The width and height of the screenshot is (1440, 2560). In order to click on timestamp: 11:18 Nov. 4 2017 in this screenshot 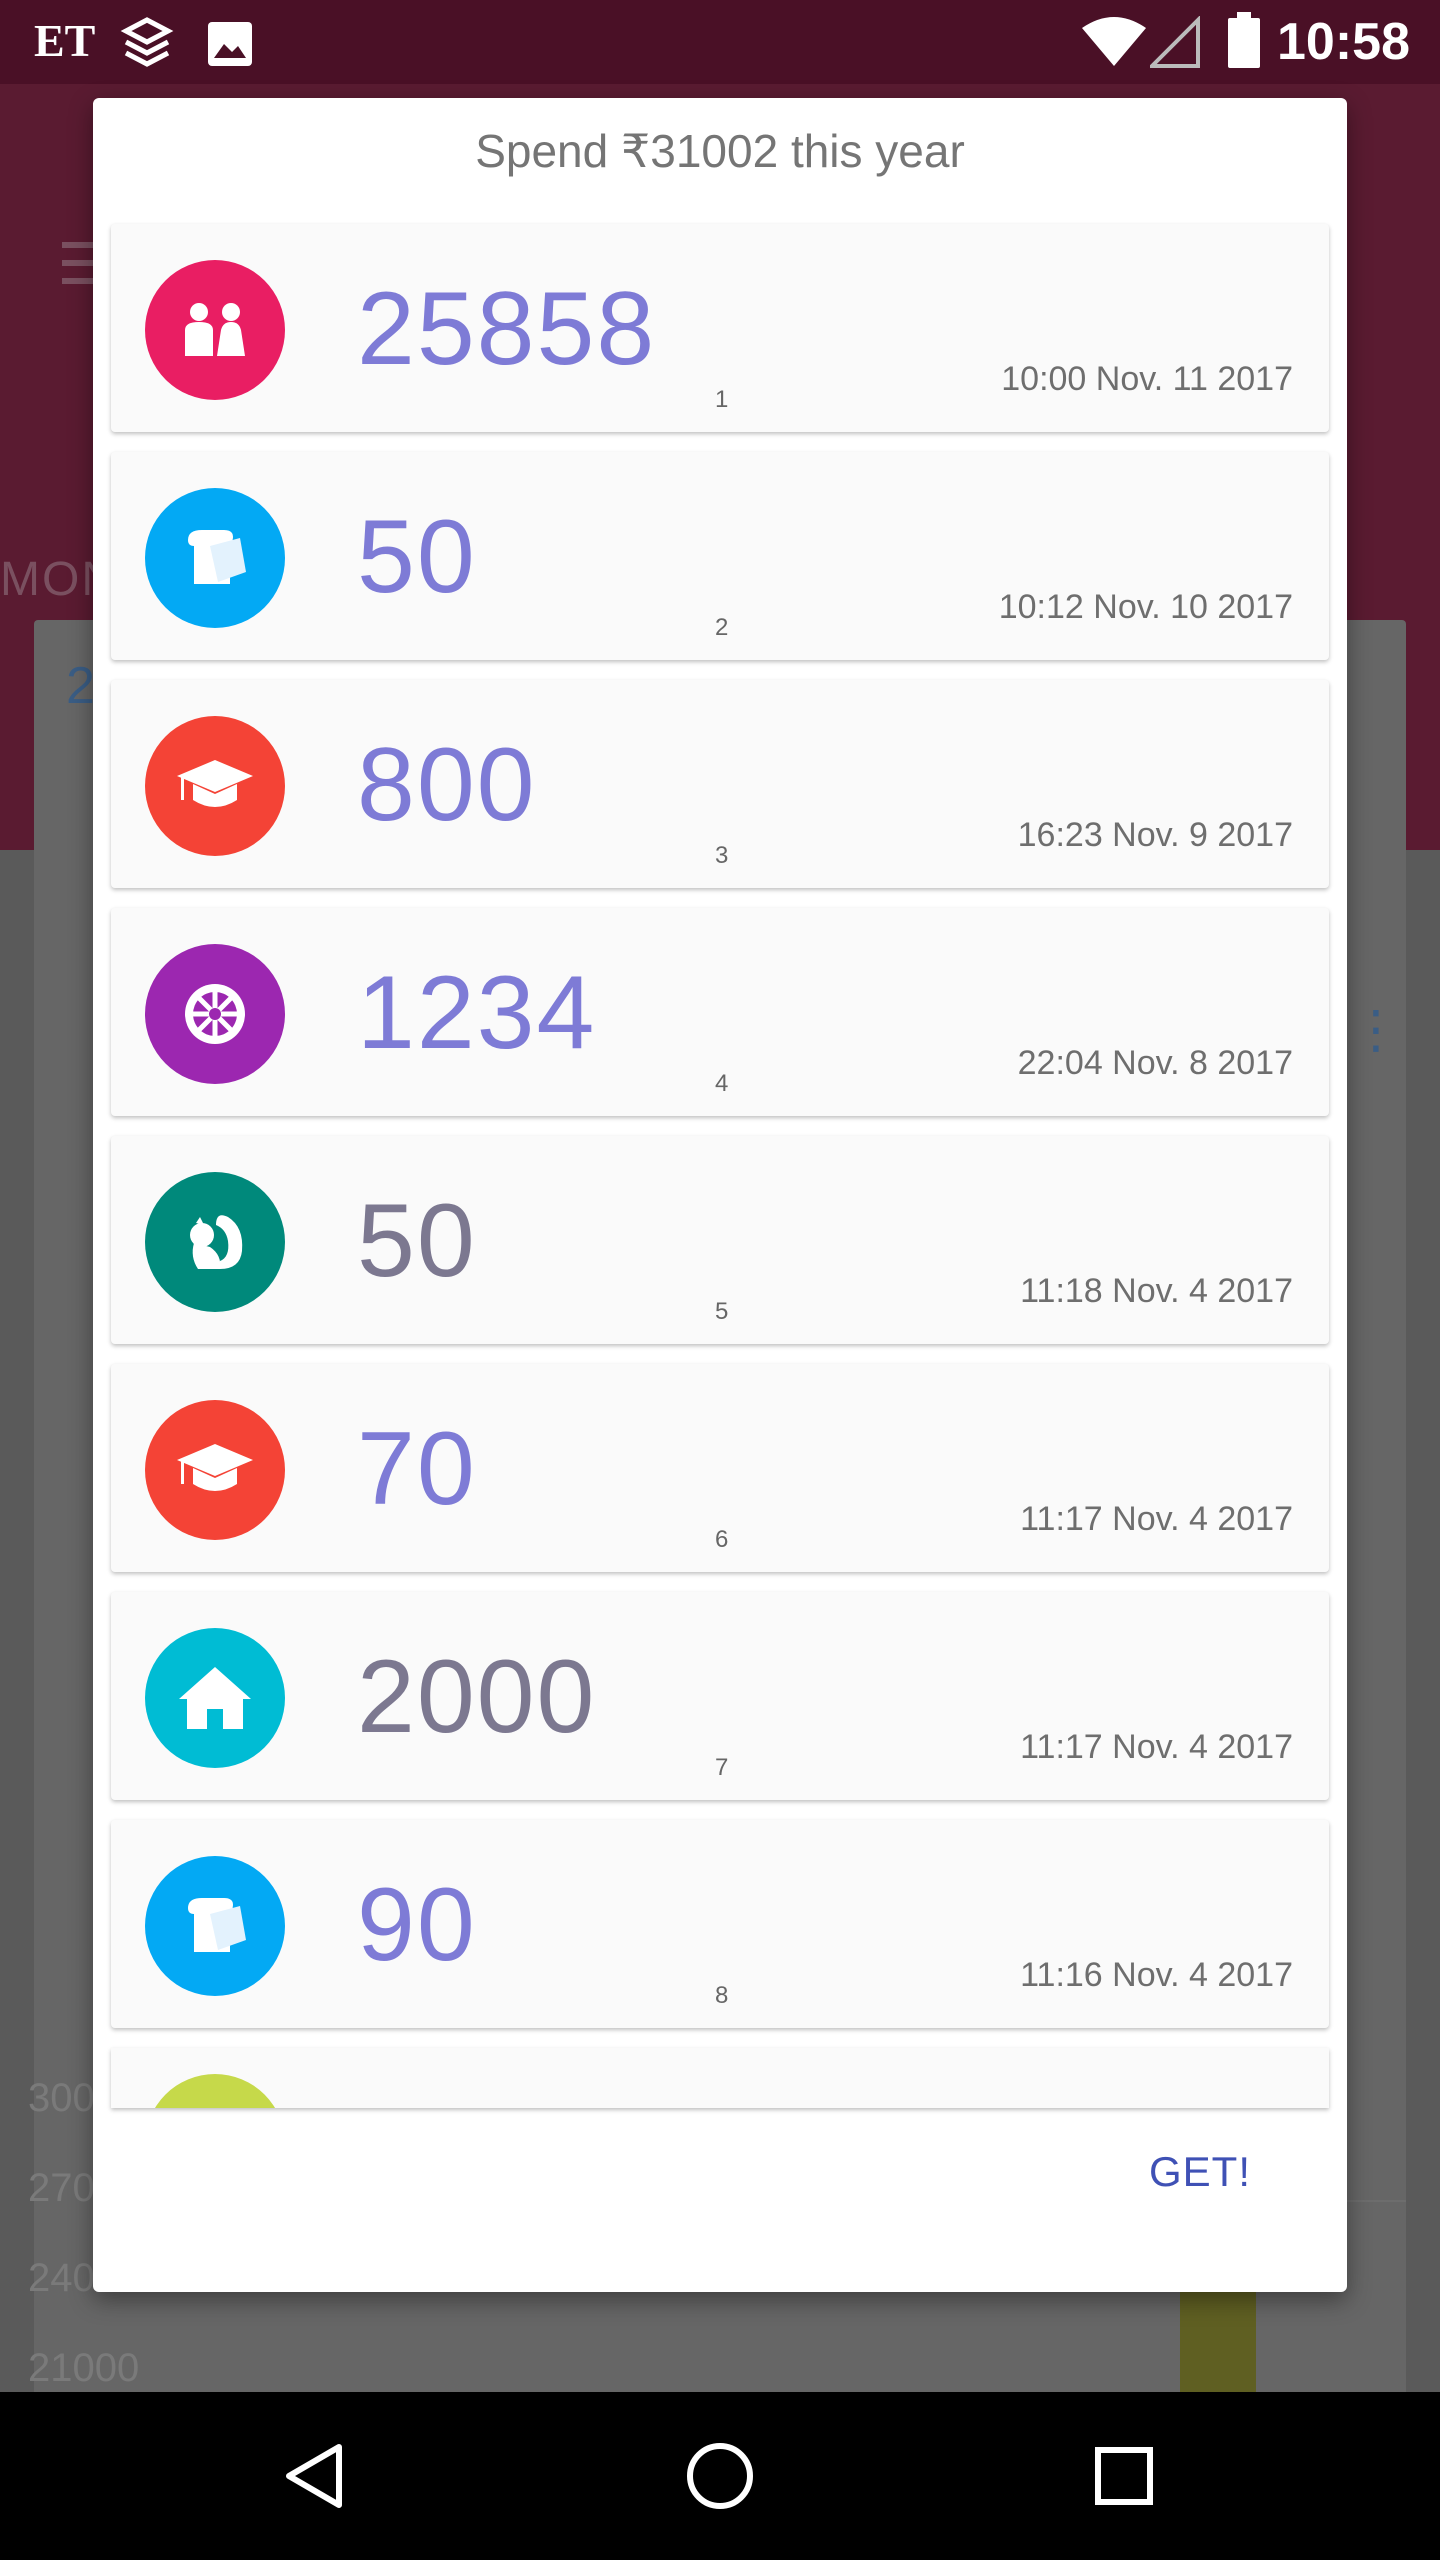, I will do `click(1156, 1291)`.